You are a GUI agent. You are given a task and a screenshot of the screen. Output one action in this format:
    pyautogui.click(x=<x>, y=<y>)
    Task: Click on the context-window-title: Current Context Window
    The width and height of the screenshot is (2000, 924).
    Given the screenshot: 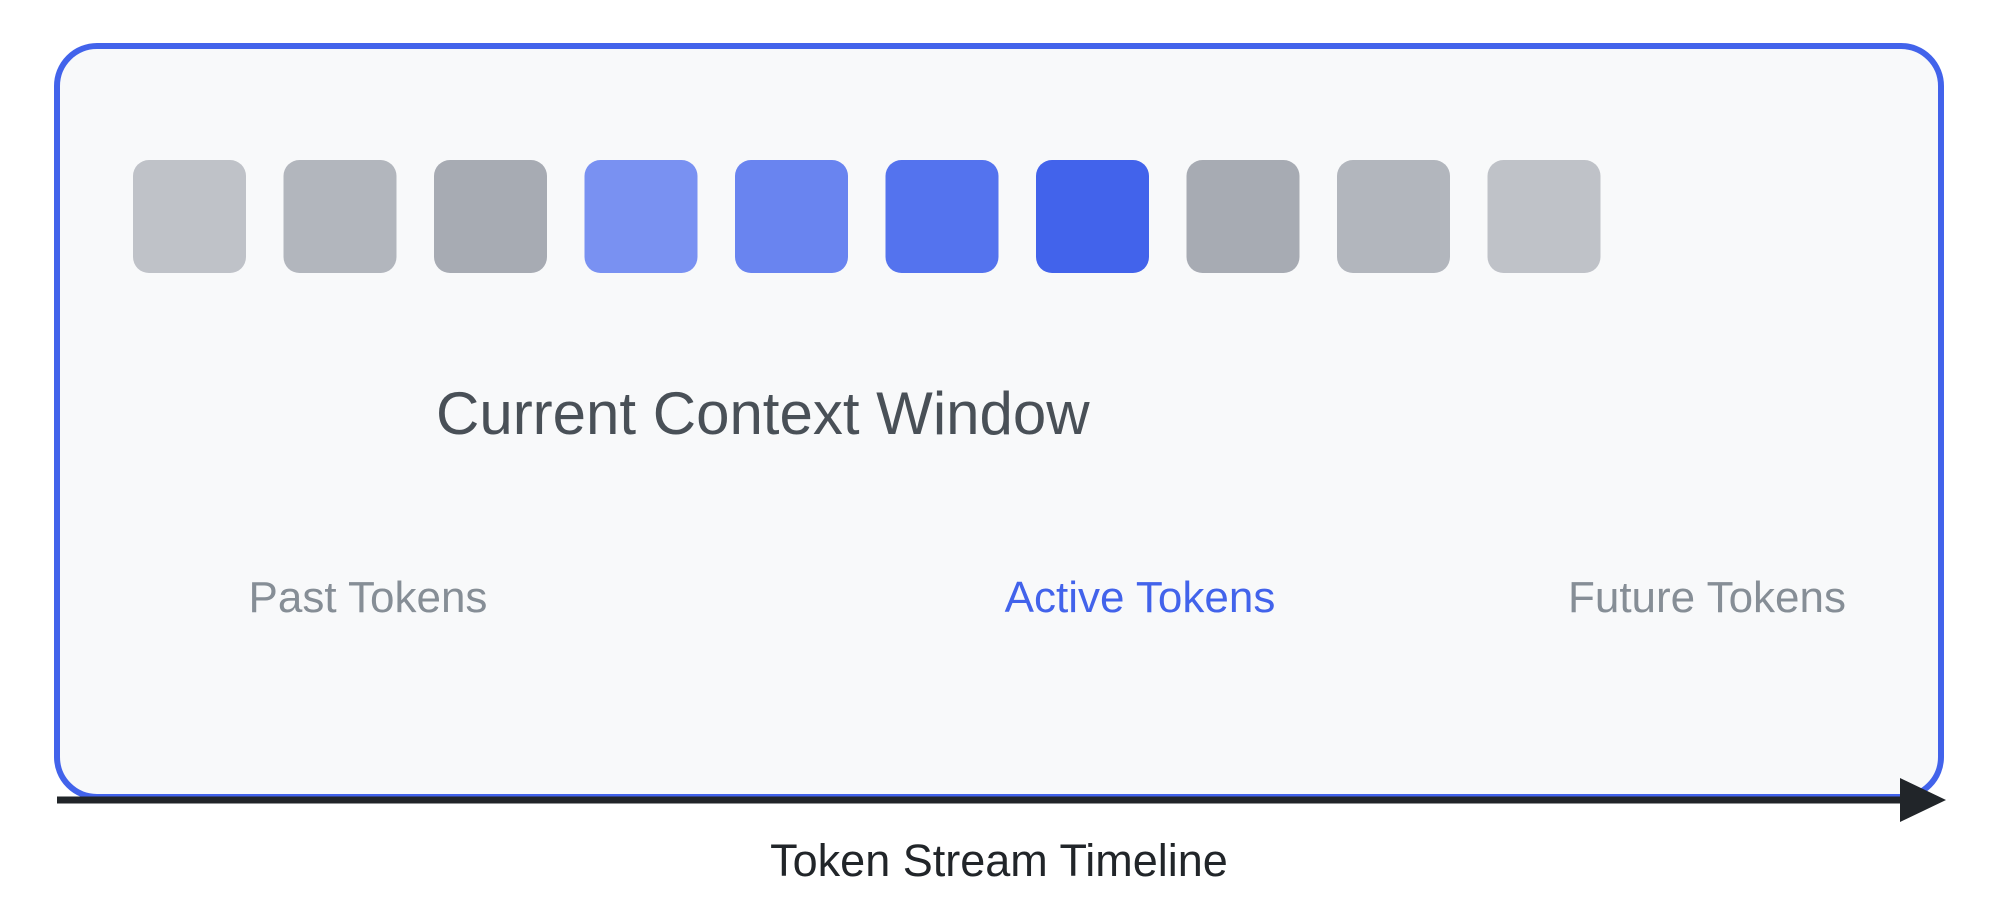 What is the action you would take?
    pyautogui.click(x=763, y=413)
    